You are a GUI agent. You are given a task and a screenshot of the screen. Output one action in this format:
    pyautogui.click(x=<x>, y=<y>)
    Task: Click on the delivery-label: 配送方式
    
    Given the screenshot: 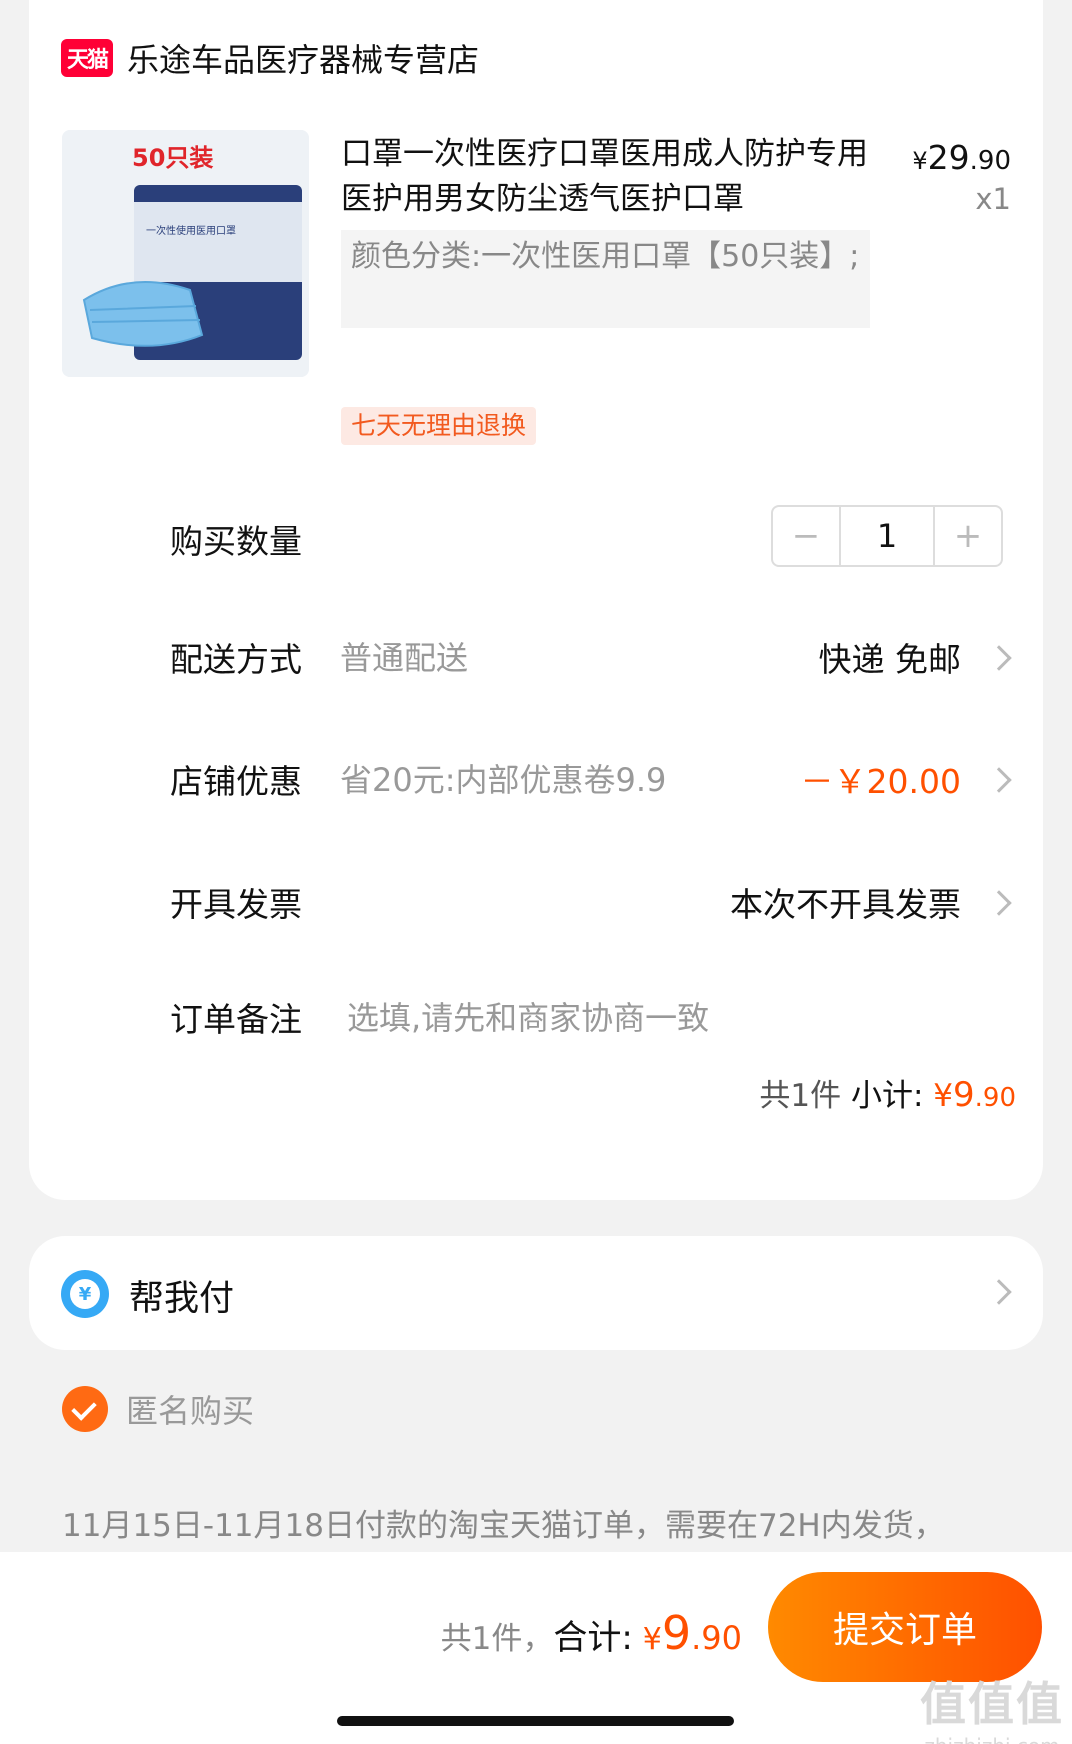 What is the action you would take?
    pyautogui.click(x=236, y=659)
    